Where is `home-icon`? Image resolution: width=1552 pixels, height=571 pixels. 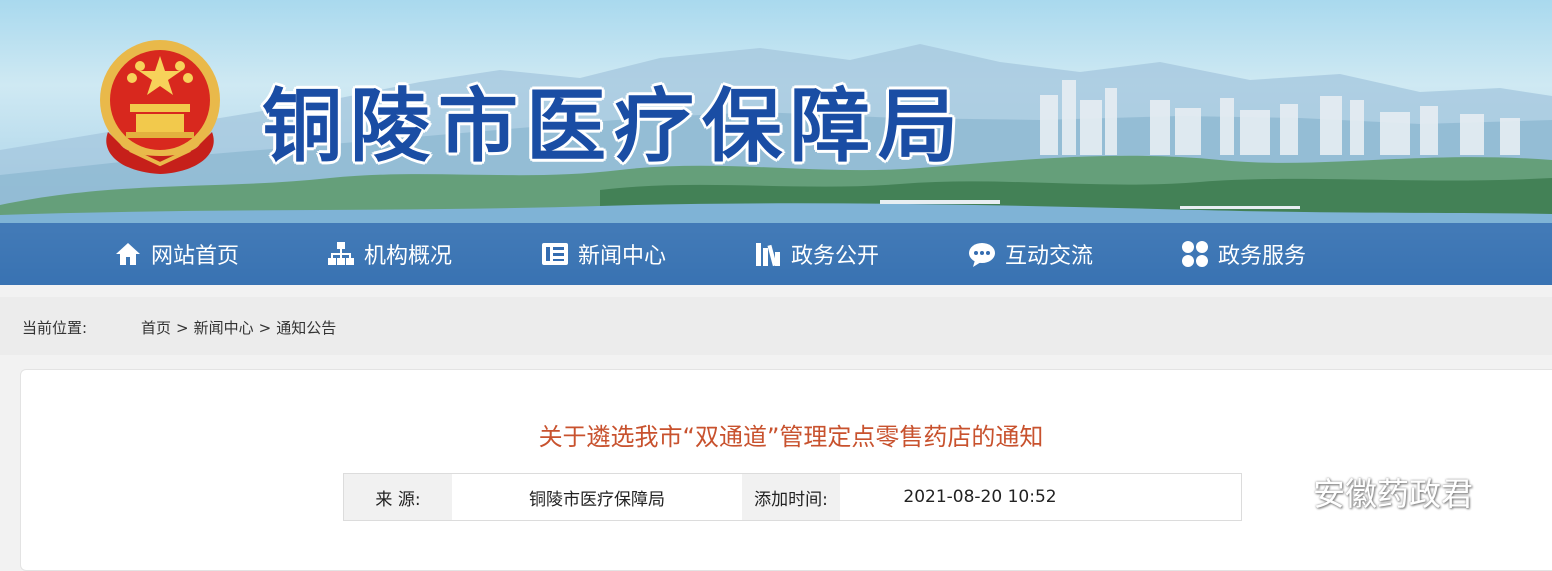 home-icon is located at coordinates (128, 254).